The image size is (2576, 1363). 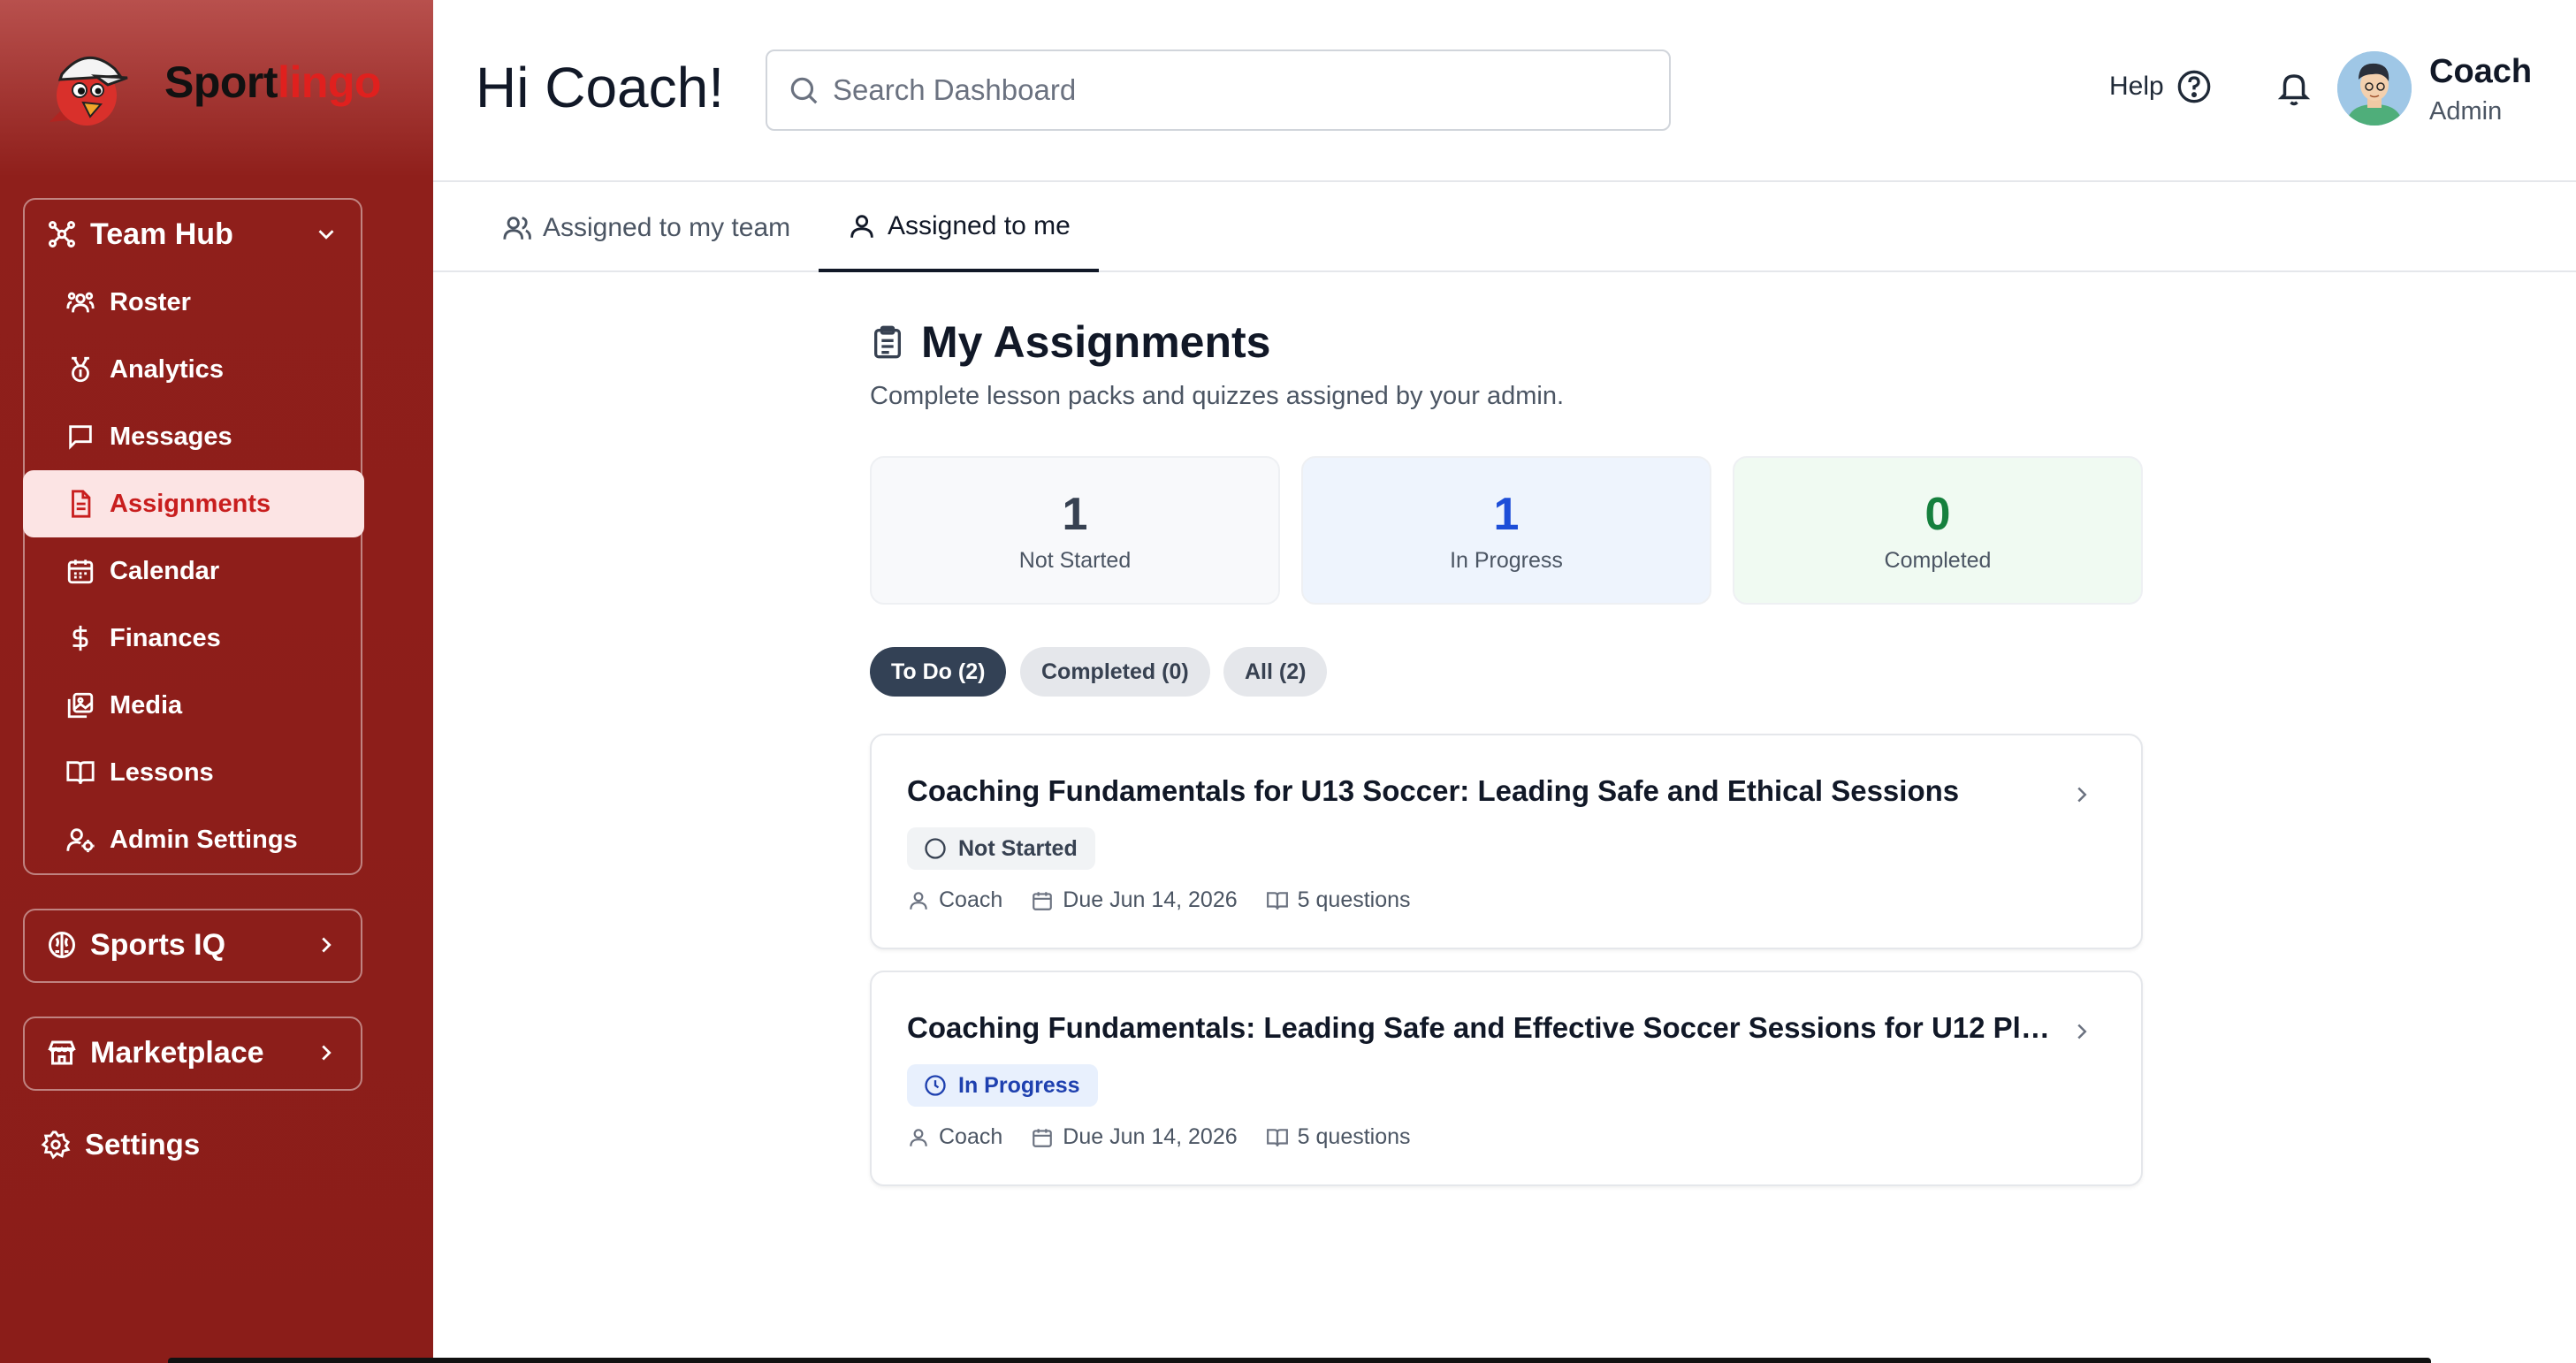 I want to click on sidebar-item-assignments: Assignments, so click(x=193, y=503).